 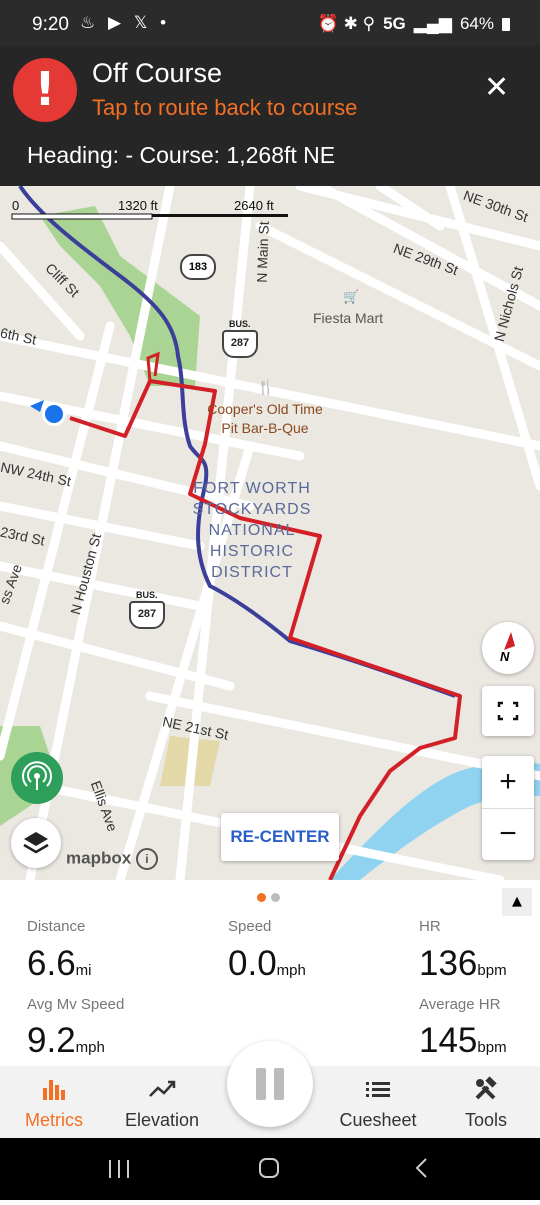 I want to click on district-line: HISTORIC, so click(x=252, y=551).